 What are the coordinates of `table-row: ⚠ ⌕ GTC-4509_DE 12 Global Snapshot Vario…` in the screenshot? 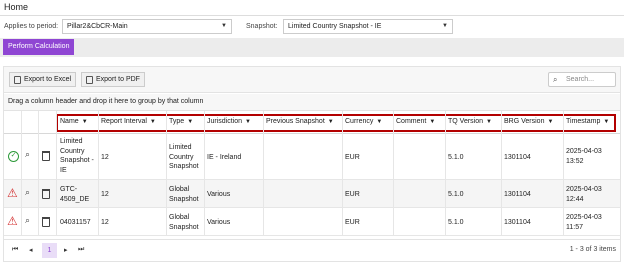 It's located at (312, 194).